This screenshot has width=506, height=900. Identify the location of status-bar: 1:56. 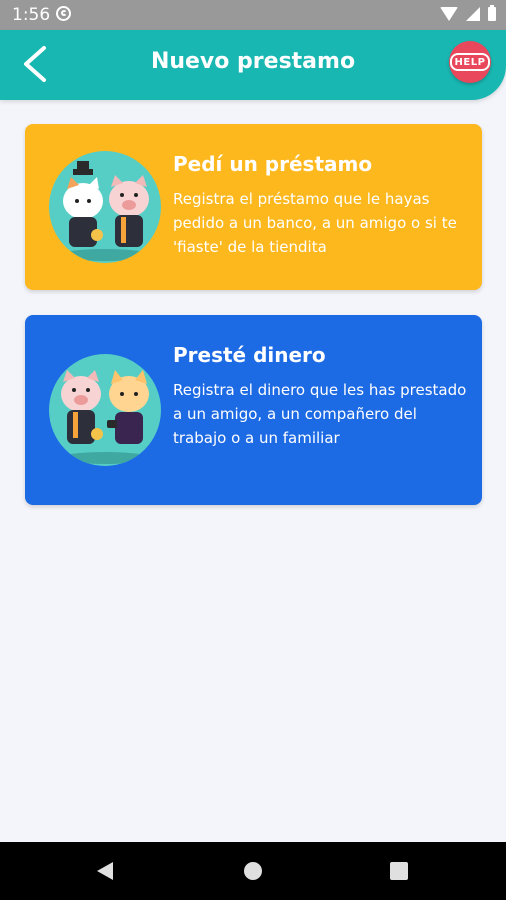
(253, 15).